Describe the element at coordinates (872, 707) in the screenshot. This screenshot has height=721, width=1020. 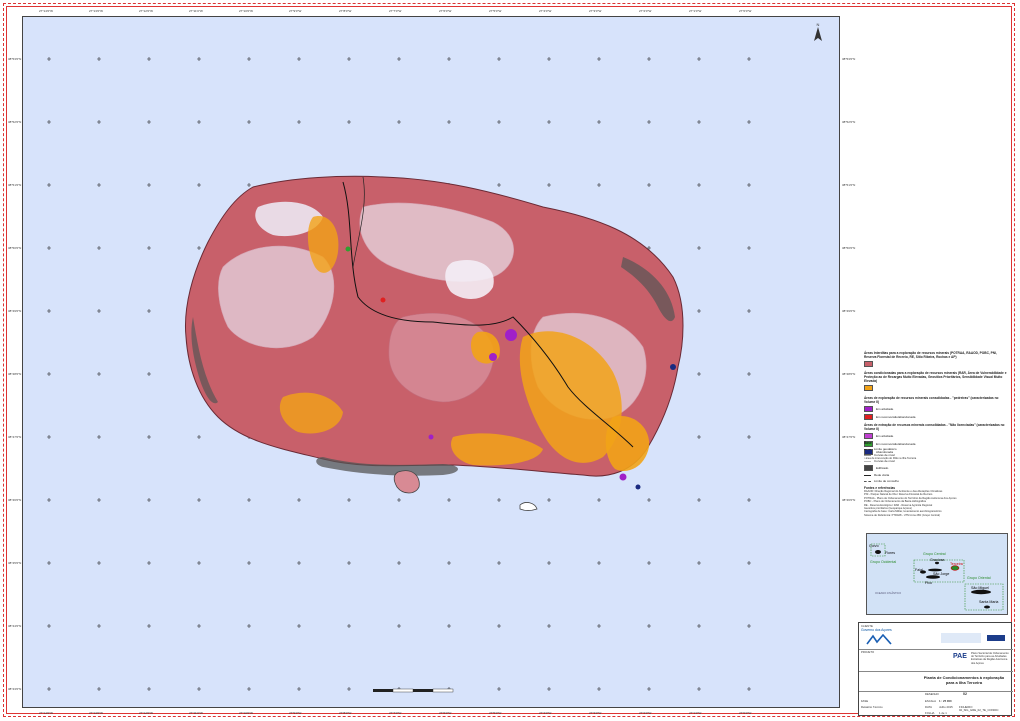
I see `phase-value: Relatório Técnico` at that location.